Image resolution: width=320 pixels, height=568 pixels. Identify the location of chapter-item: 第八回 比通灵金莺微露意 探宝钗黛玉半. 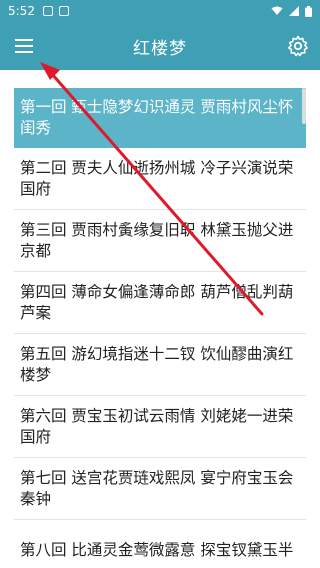
(160, 544).